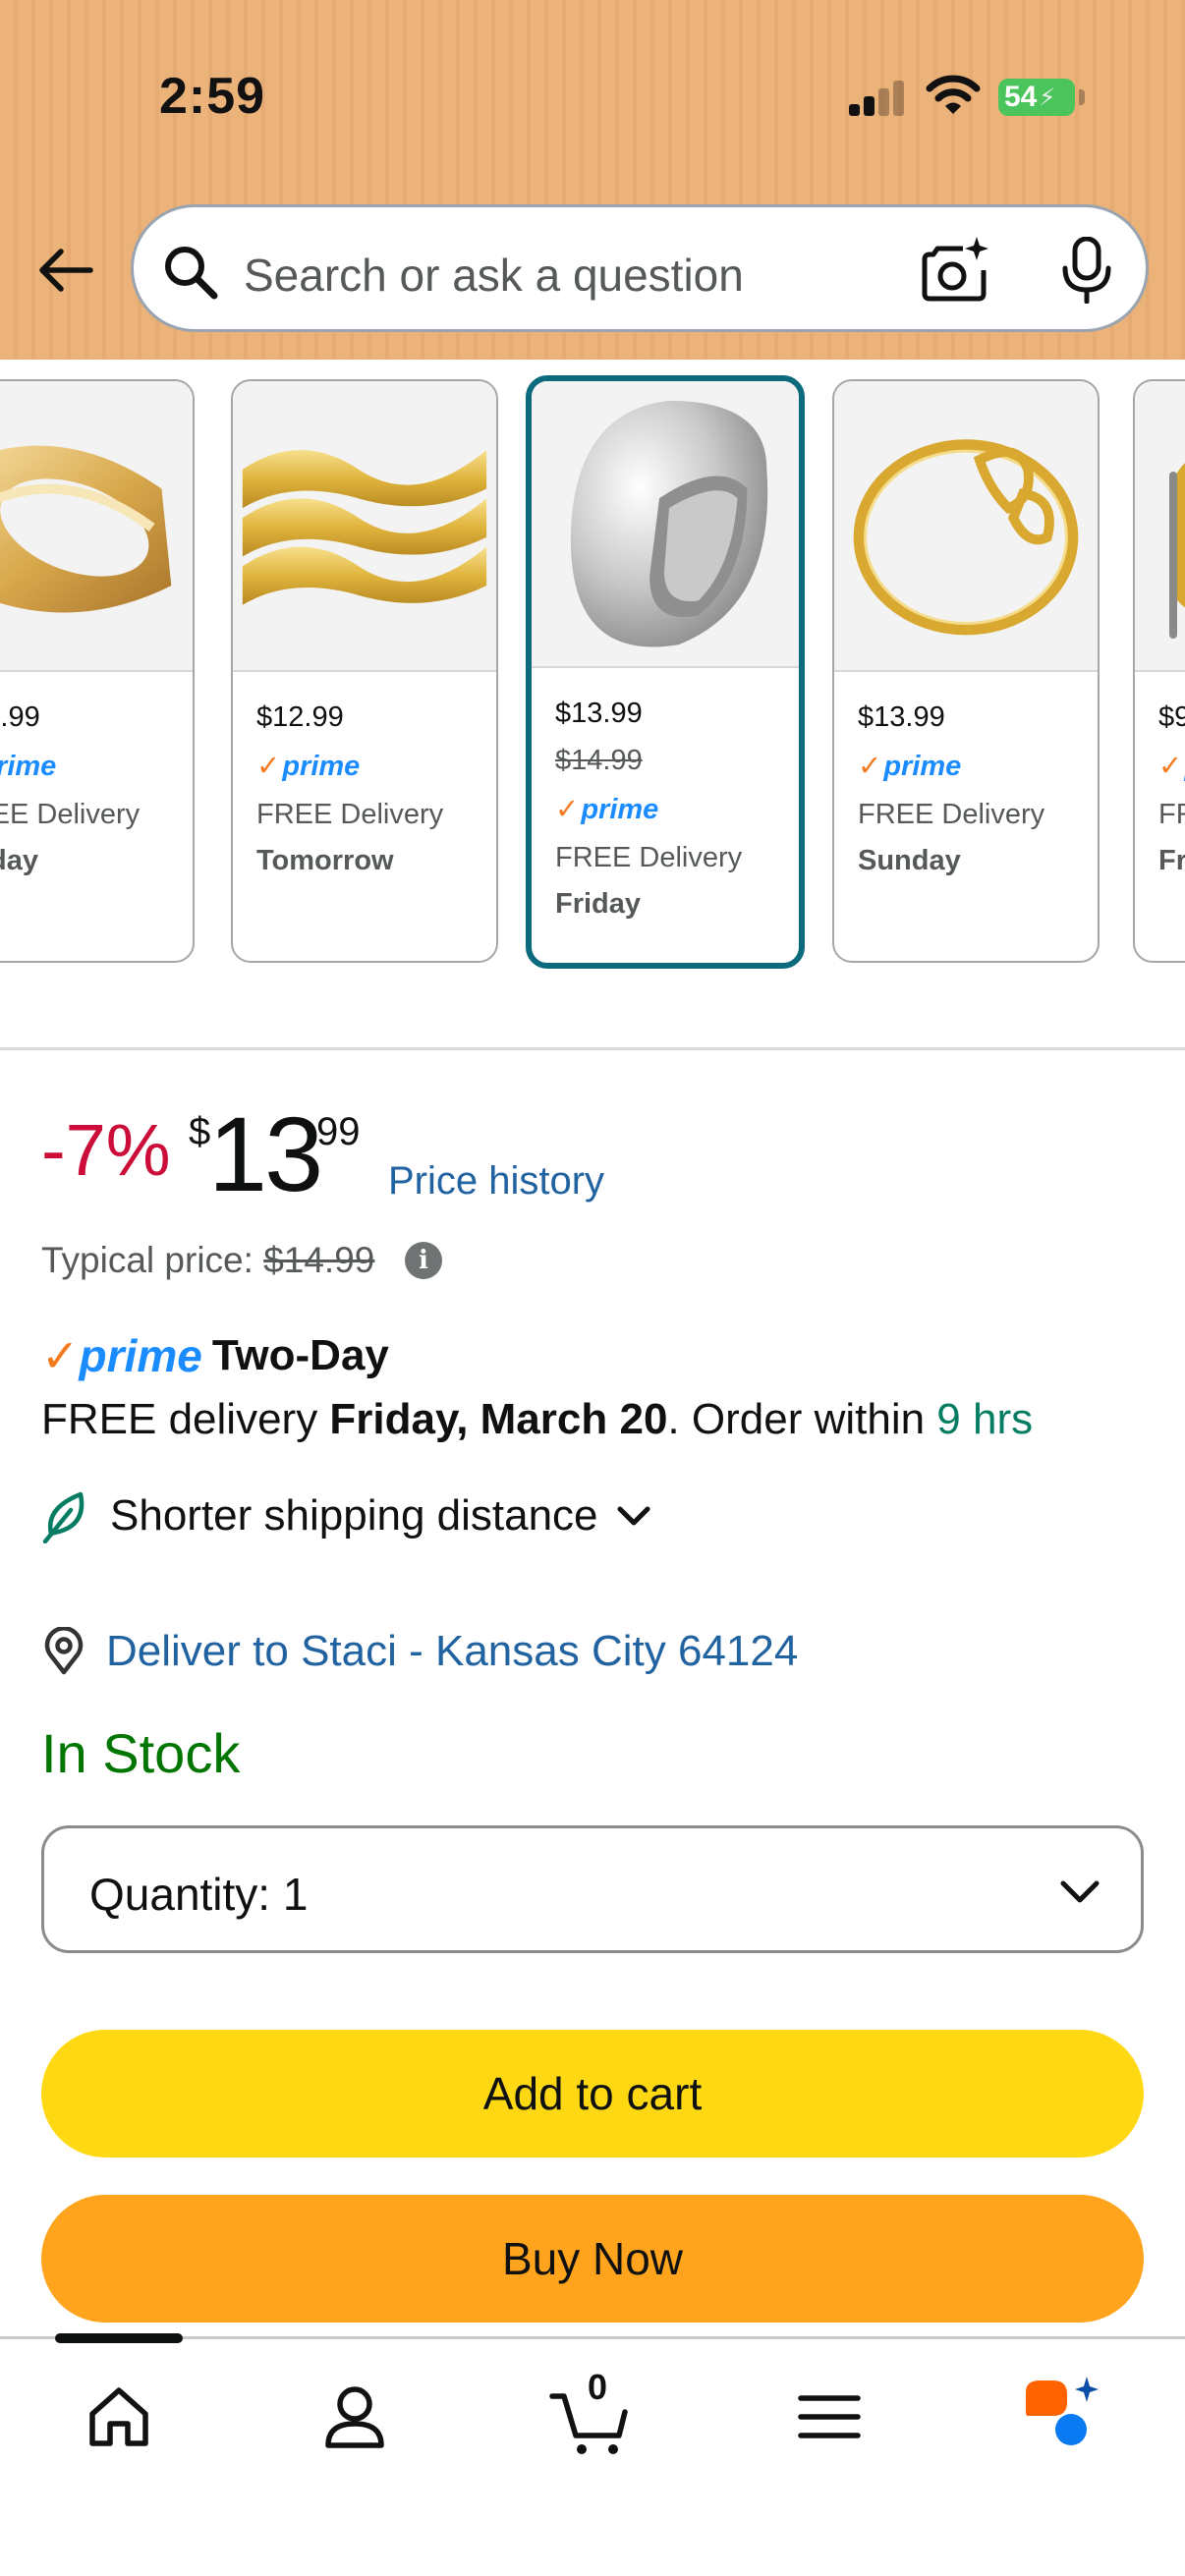 This screenshot has width=1185, height=2576. I want to click on section-divider, so click(592, 1048).